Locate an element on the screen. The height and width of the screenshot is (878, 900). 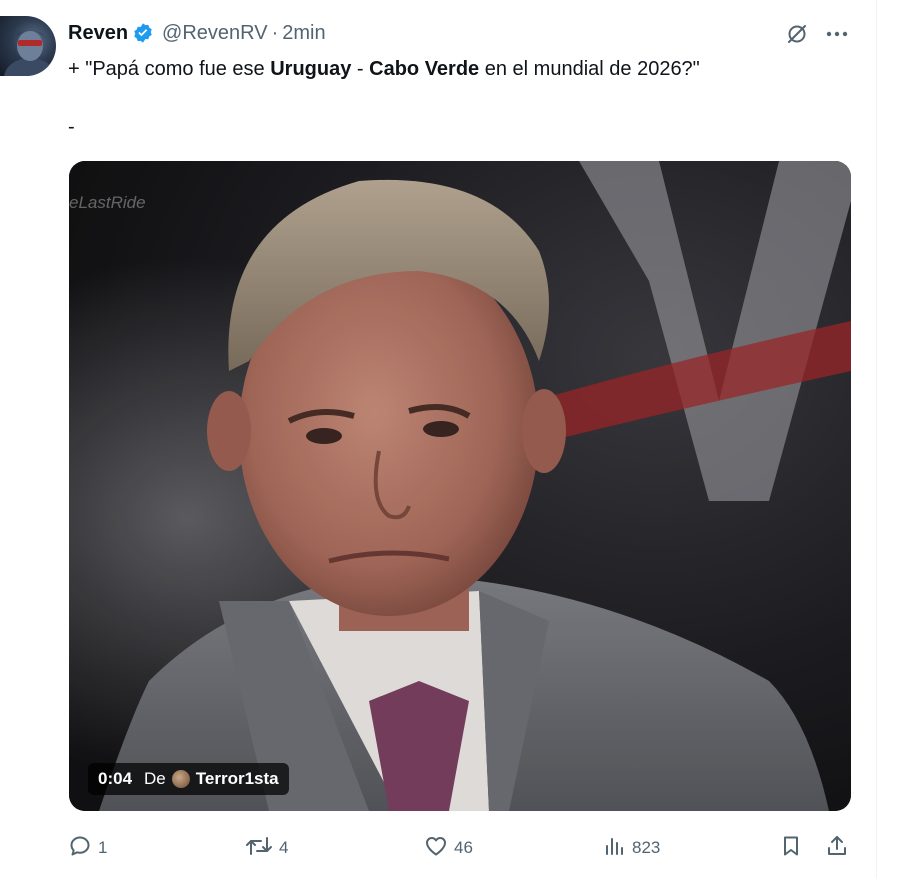
action-bar: 1 4 46 823 is located at coordinates (450, 848).